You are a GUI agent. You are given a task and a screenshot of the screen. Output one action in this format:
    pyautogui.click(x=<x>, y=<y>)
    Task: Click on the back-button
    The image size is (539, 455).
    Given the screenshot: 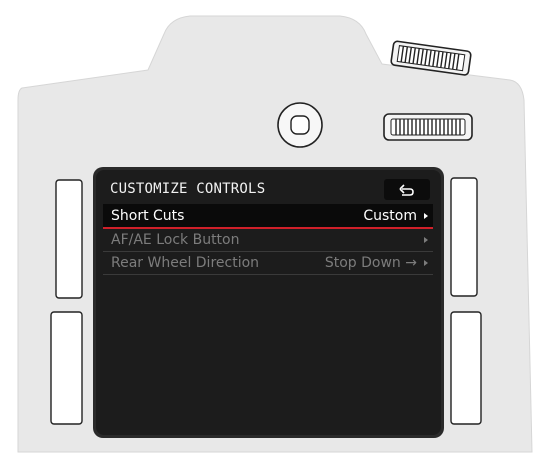 What is the action you would take?
    pyautogui.click(x=407, y=189)
    